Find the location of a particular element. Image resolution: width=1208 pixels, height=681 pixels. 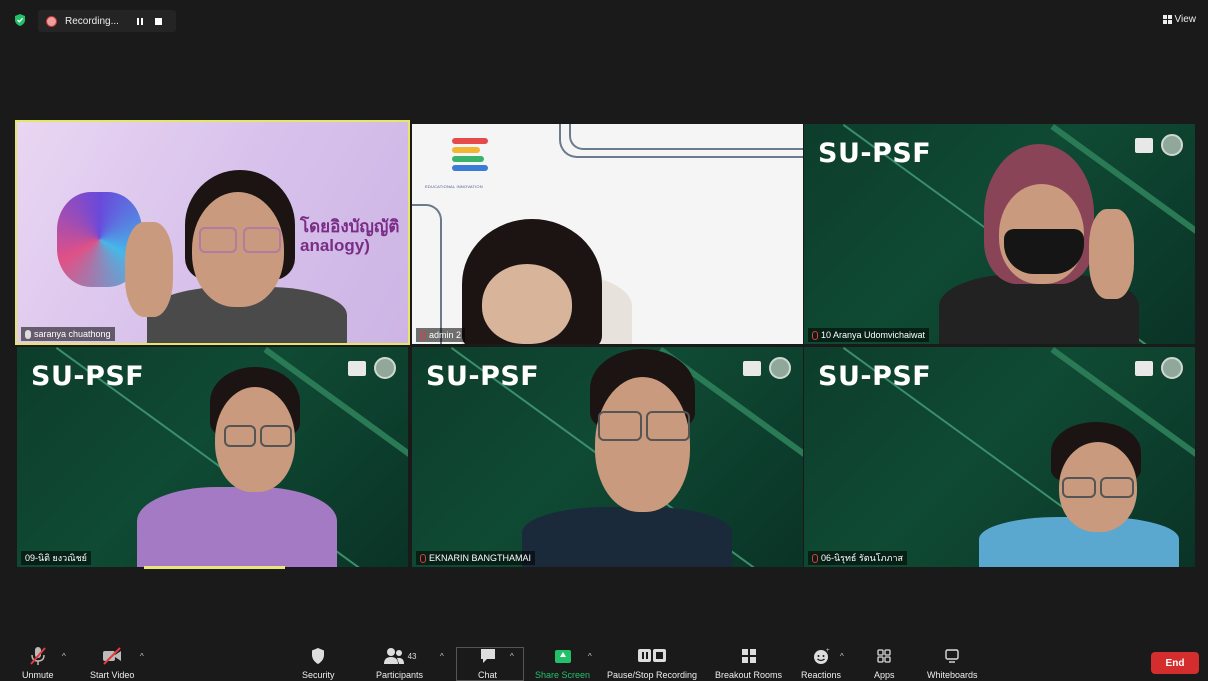

security-button: Security is located at coordinates (318, 662).